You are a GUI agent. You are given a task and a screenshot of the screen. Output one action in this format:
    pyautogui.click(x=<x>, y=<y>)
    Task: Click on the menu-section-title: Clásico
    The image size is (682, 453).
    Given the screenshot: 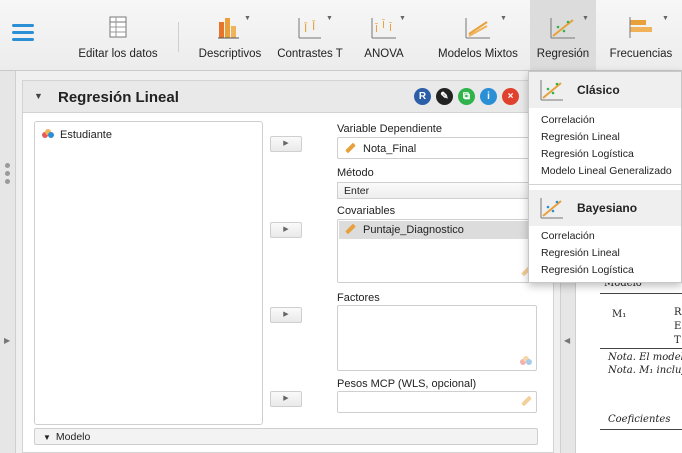 What is the action you would take?
    pyautogui.click(x=598, y=90)
    